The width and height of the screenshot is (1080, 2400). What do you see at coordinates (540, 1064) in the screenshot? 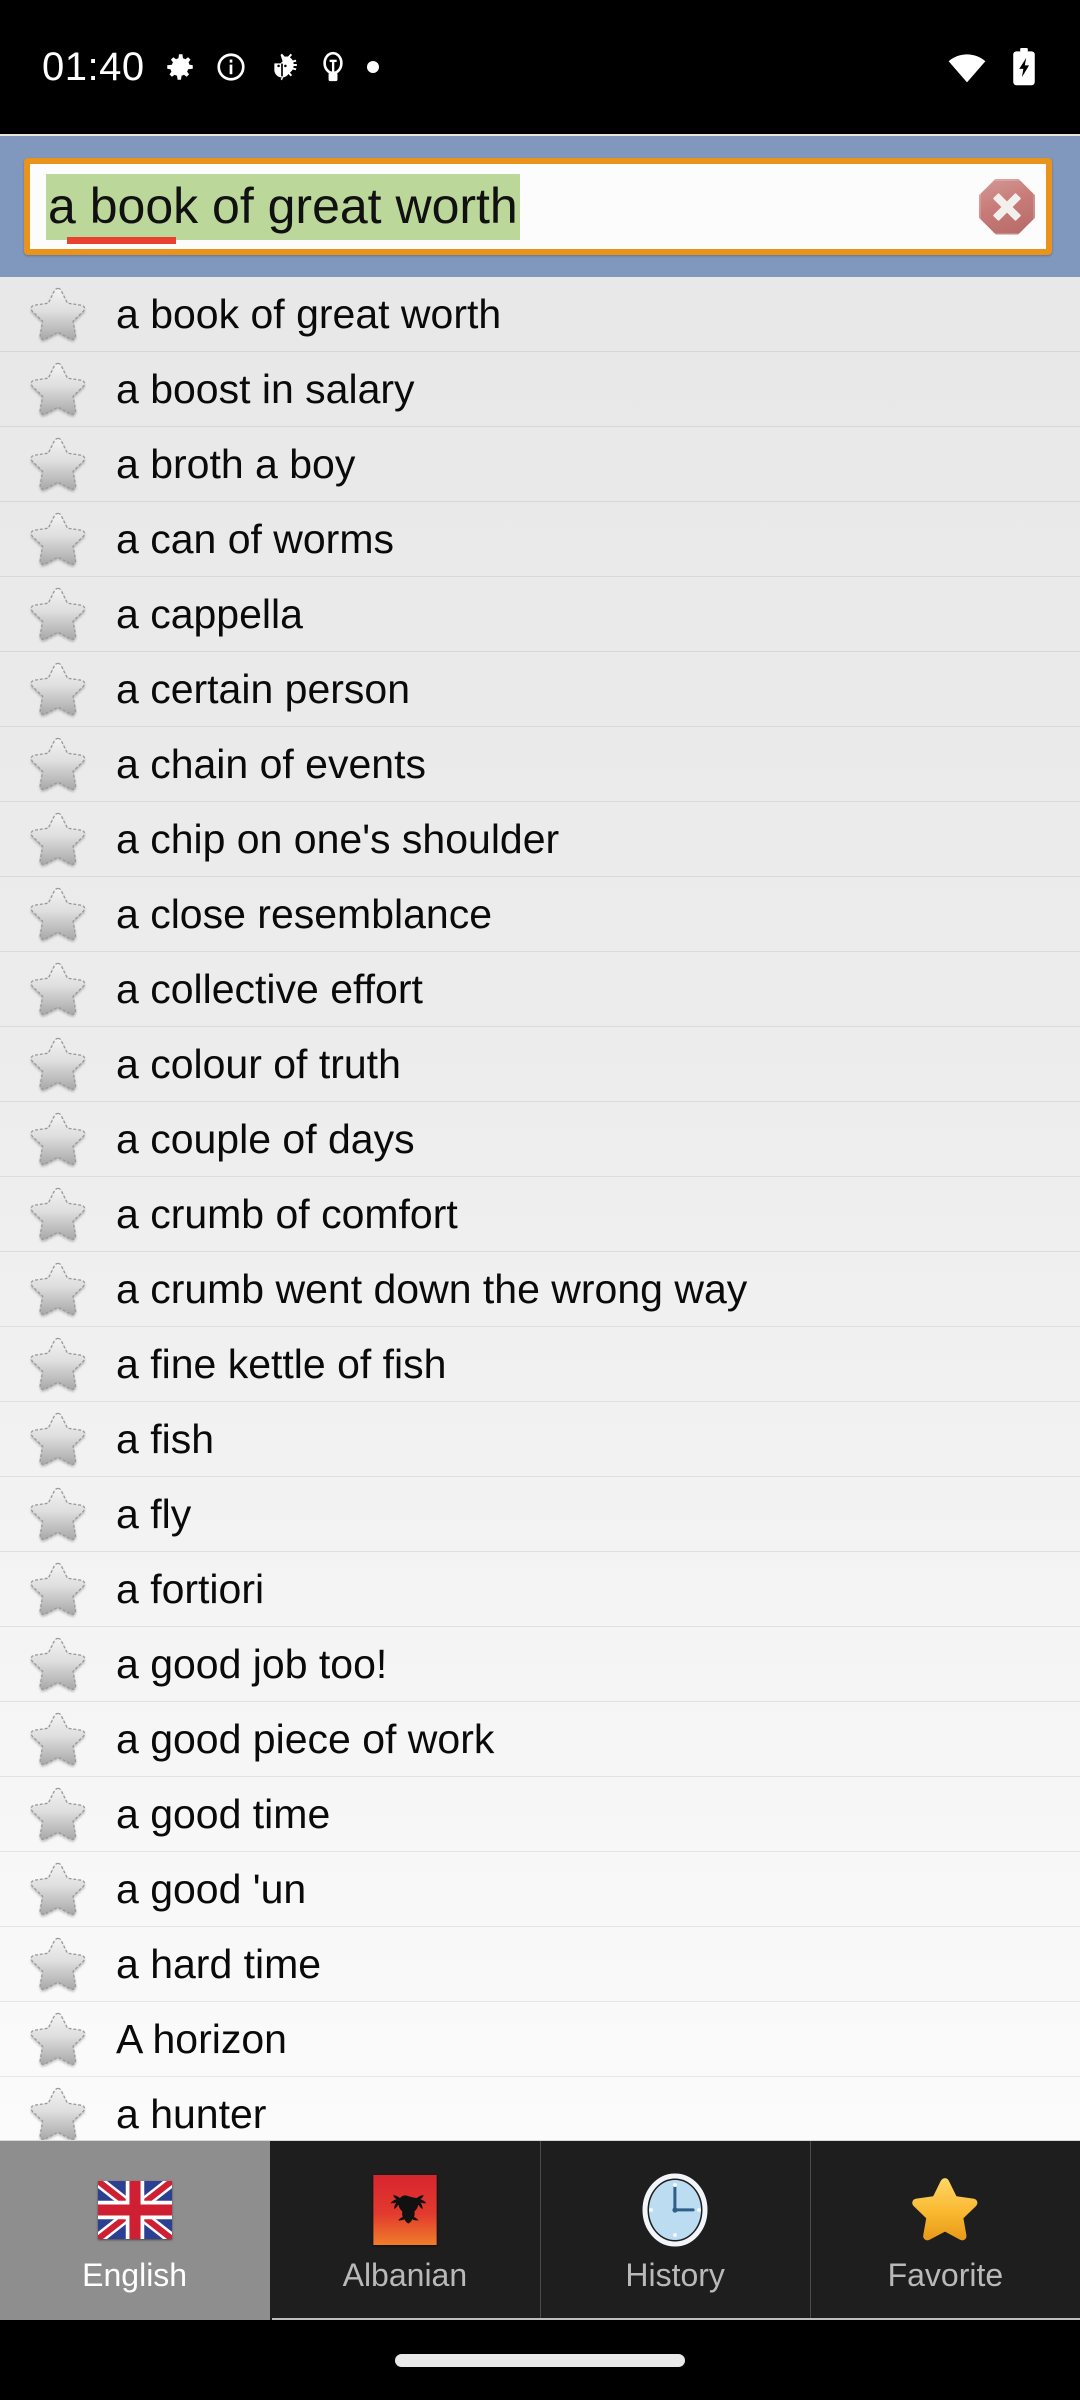
I see `list-item: a colour of truth` at bounding box center [540, 1064].